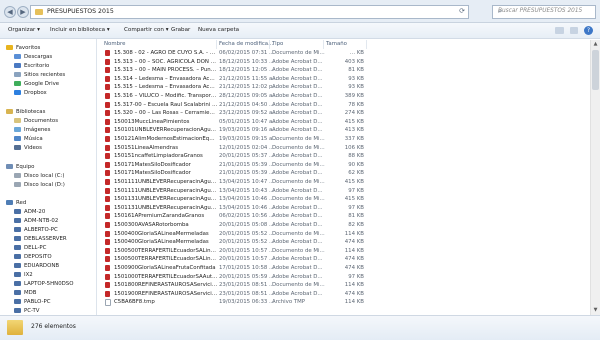  I want to click on scroll-up-arrow: ▲, so click(595, 44).